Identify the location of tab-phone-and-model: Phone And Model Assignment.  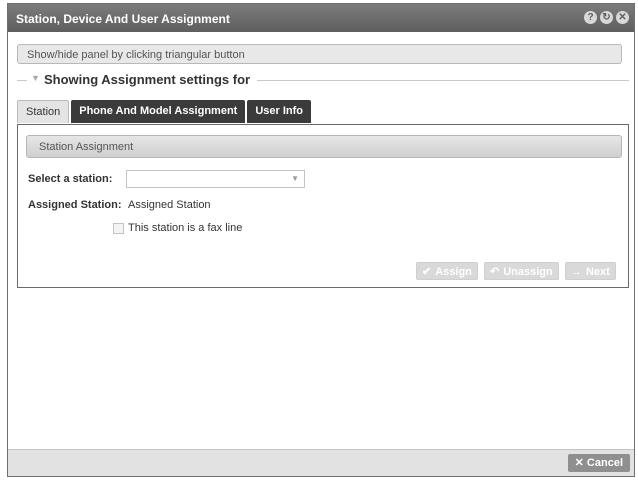
(158, 111).